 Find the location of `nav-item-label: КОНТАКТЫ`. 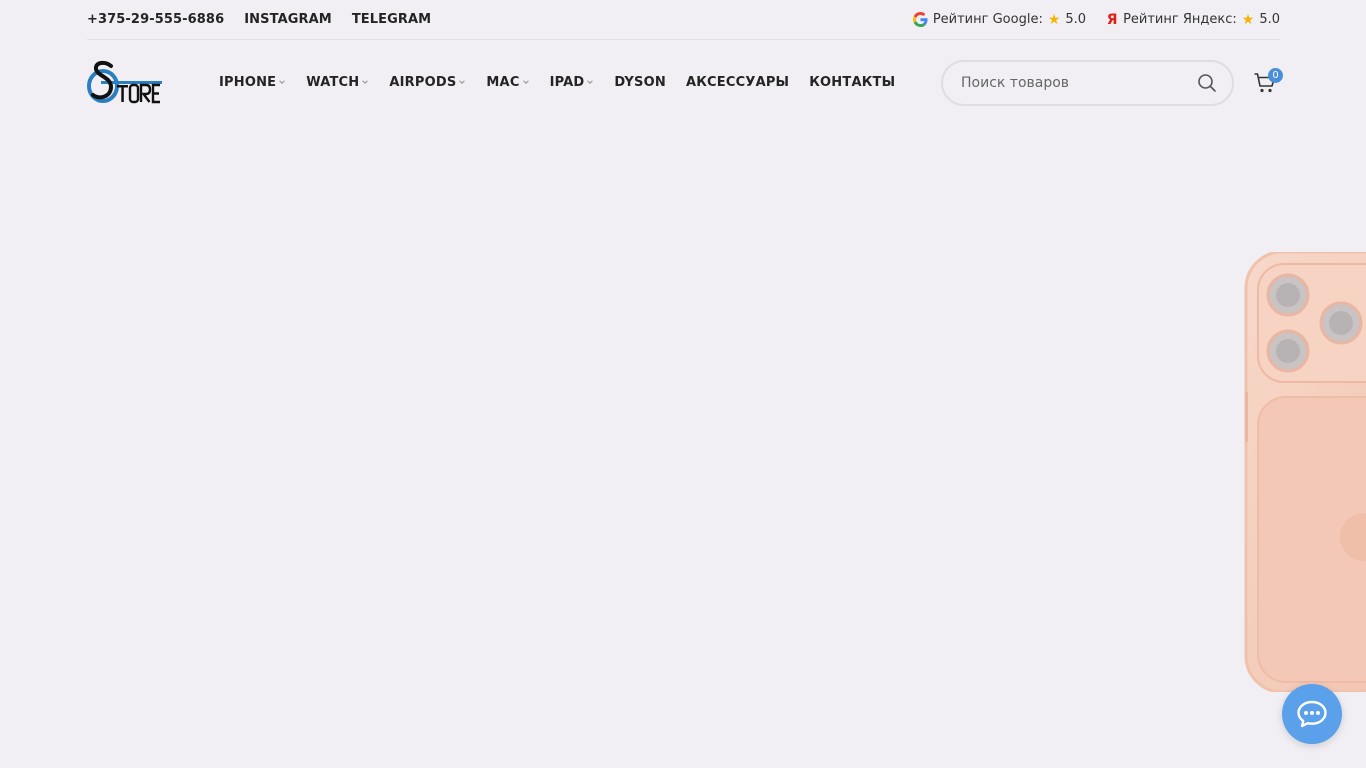

nav-item-label: КОНТАКТЫ is located at coordinates (852, 82).